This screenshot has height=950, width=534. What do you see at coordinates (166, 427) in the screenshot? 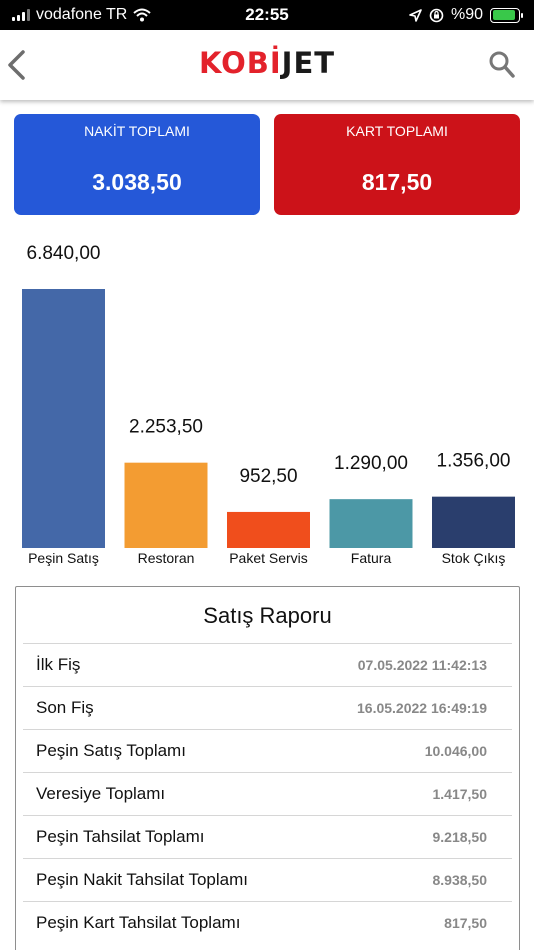
I see `chart-value-label: 2.253,50` at bounding box center [166, 427].